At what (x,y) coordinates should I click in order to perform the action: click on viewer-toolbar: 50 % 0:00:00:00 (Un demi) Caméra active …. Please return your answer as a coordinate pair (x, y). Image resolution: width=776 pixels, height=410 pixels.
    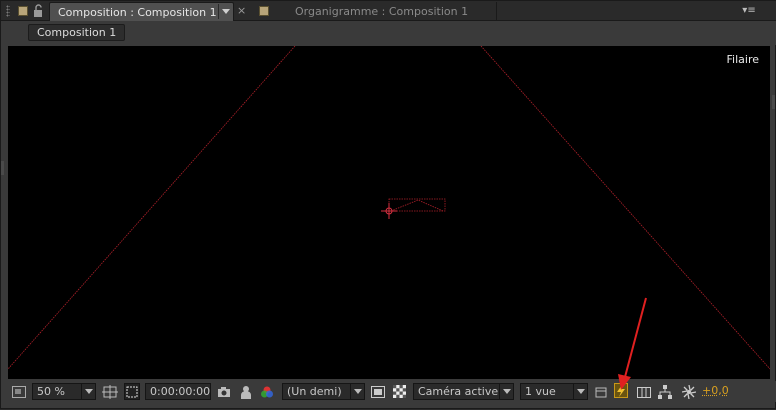
    Looking at the image, I should click on (388, 391).